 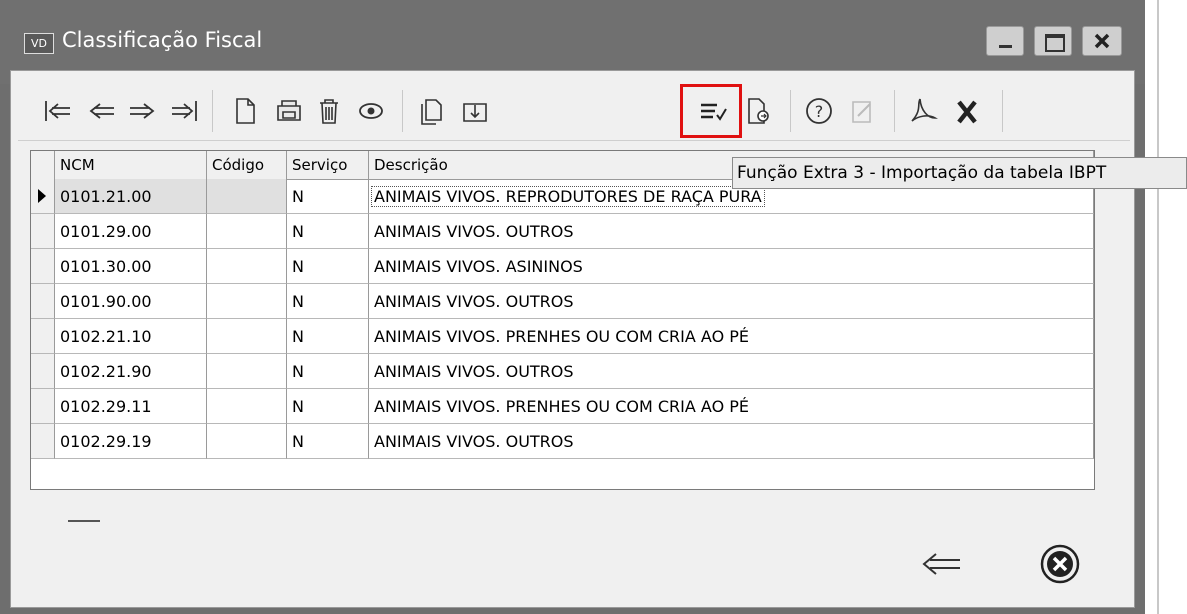 I want to click on maximize-icon, so click(x=1055, y=43).